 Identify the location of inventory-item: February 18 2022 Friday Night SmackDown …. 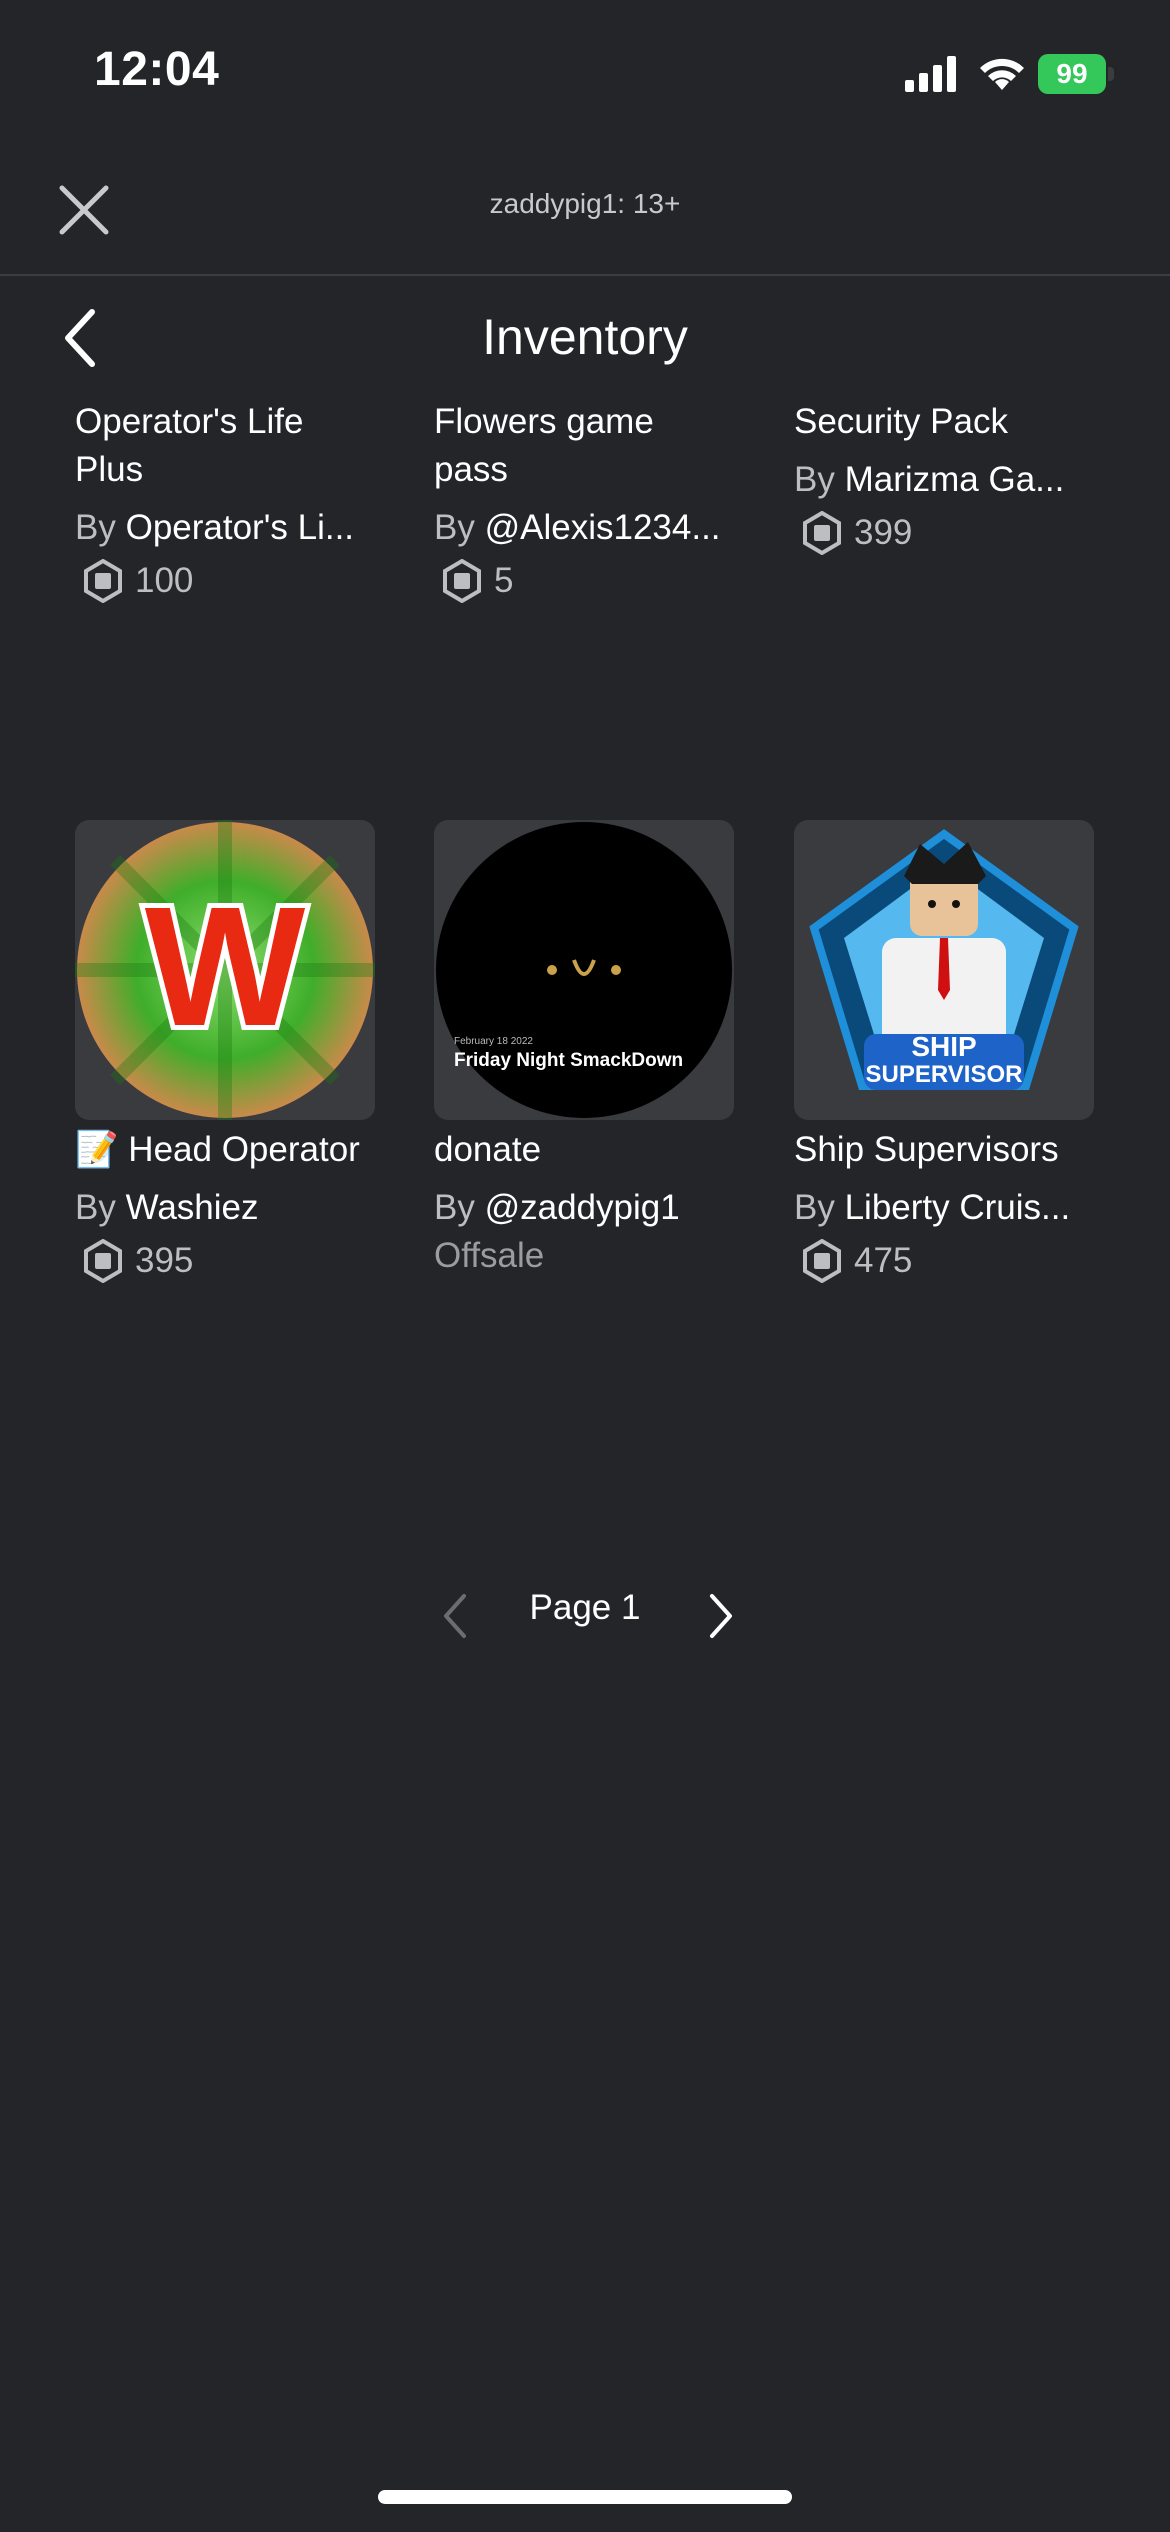
(584, 1050).